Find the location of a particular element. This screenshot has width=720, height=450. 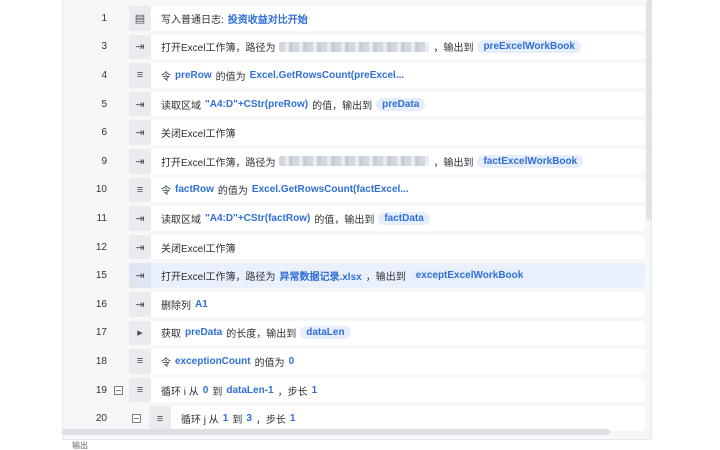

statement-card: ⇥ 打开Excel工作簿，路径为 ，输出到 factExcelWorkBook is located at coordinates (387, 161).